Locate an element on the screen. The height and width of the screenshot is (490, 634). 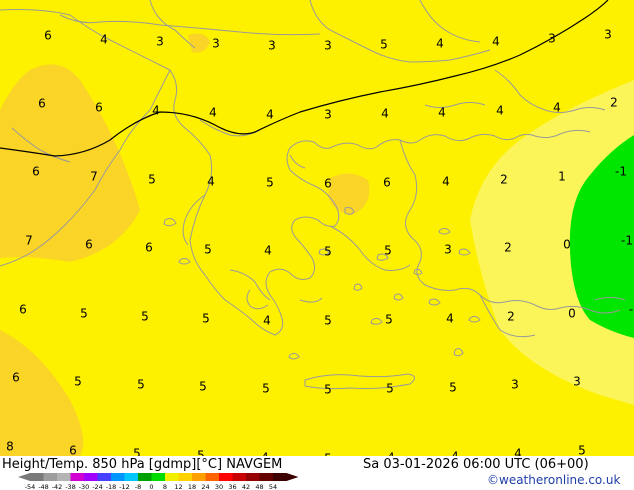
scale-label: -24 is located at coordinates (97, 486).